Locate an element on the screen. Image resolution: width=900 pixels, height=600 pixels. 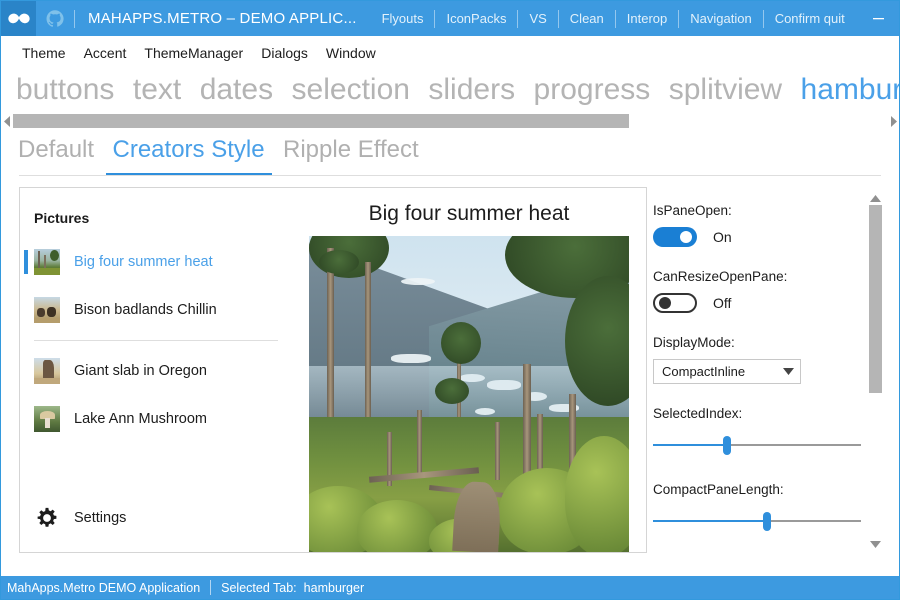
subtab-creators-style: Creators Style is located at coordinates (188, 154).